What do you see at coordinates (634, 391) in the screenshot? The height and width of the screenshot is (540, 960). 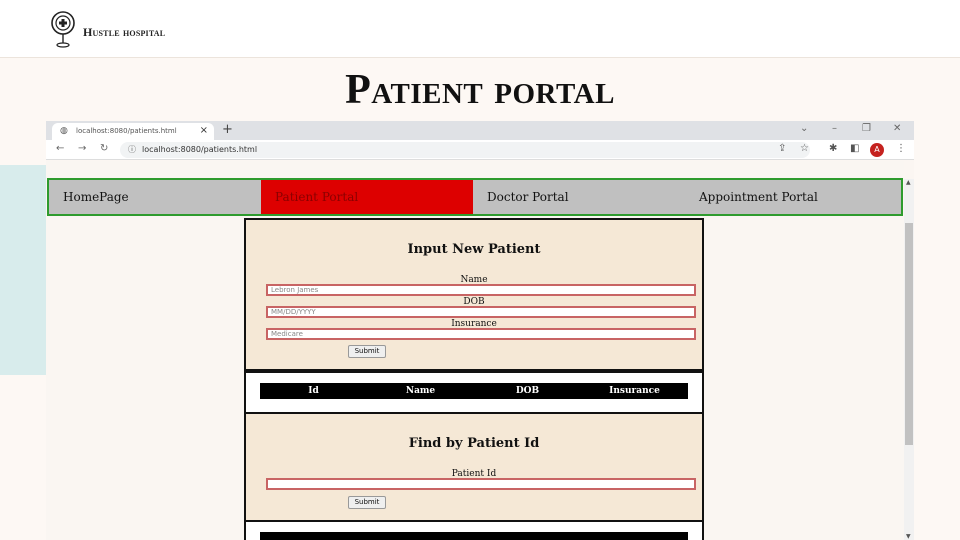 I see `column-header-insurance: Insurance` at bounding box center [634, 391].